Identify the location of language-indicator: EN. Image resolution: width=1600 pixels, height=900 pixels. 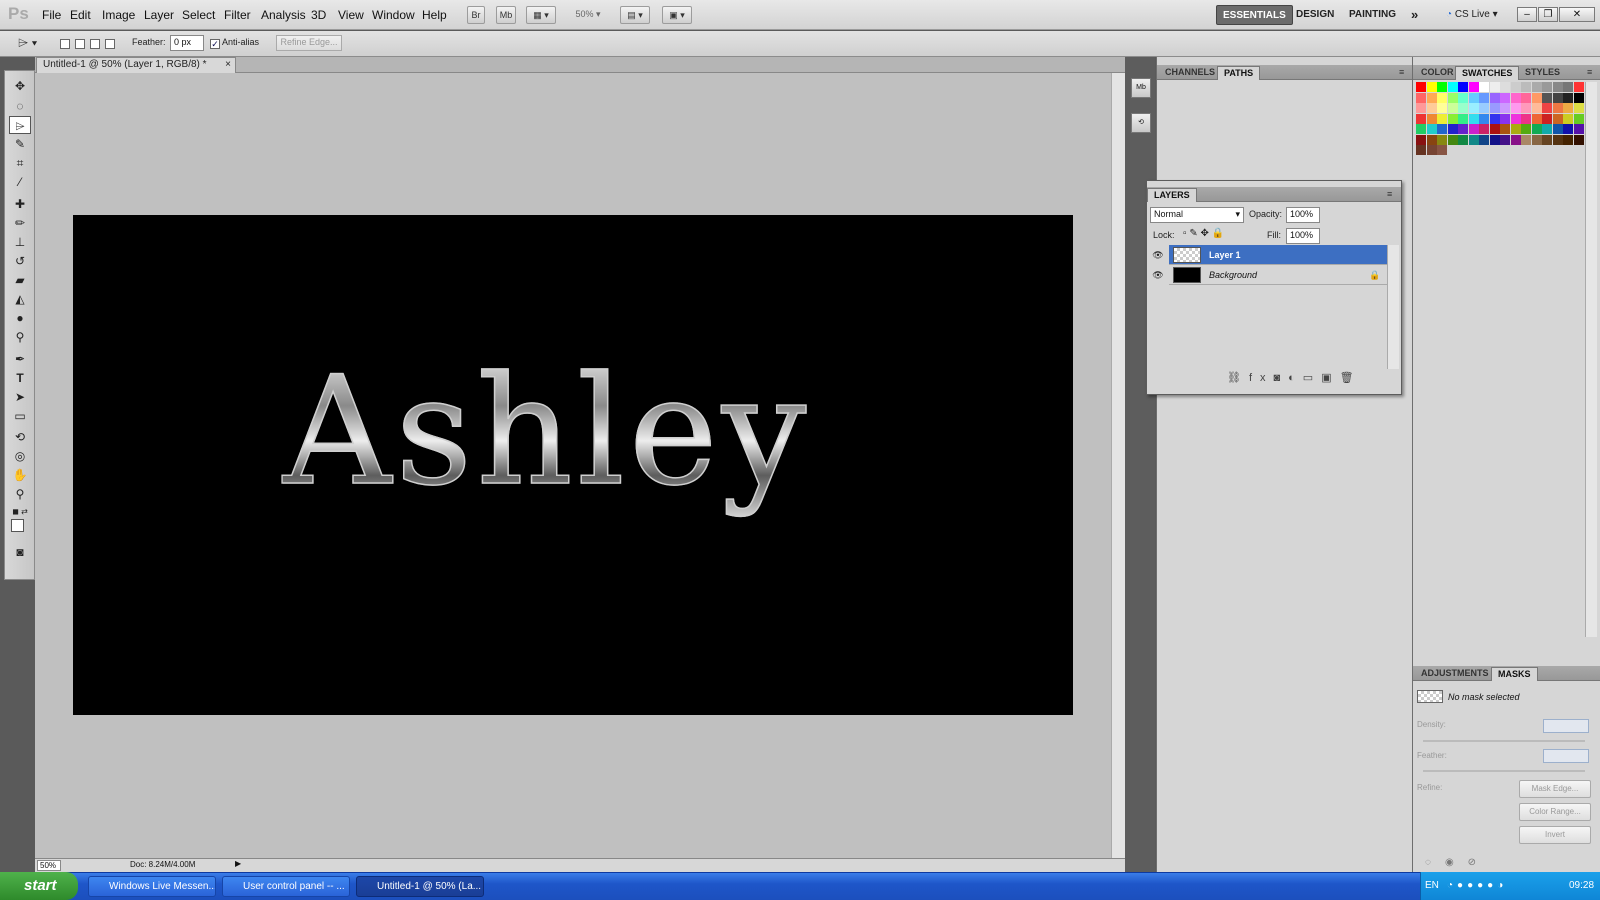
(1432, 886).